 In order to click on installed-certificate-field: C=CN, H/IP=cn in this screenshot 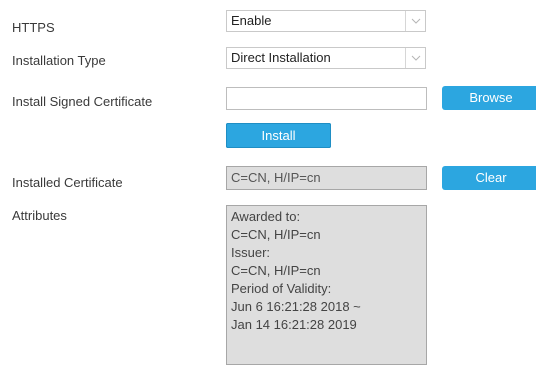, I will do `click(326, 178)`.